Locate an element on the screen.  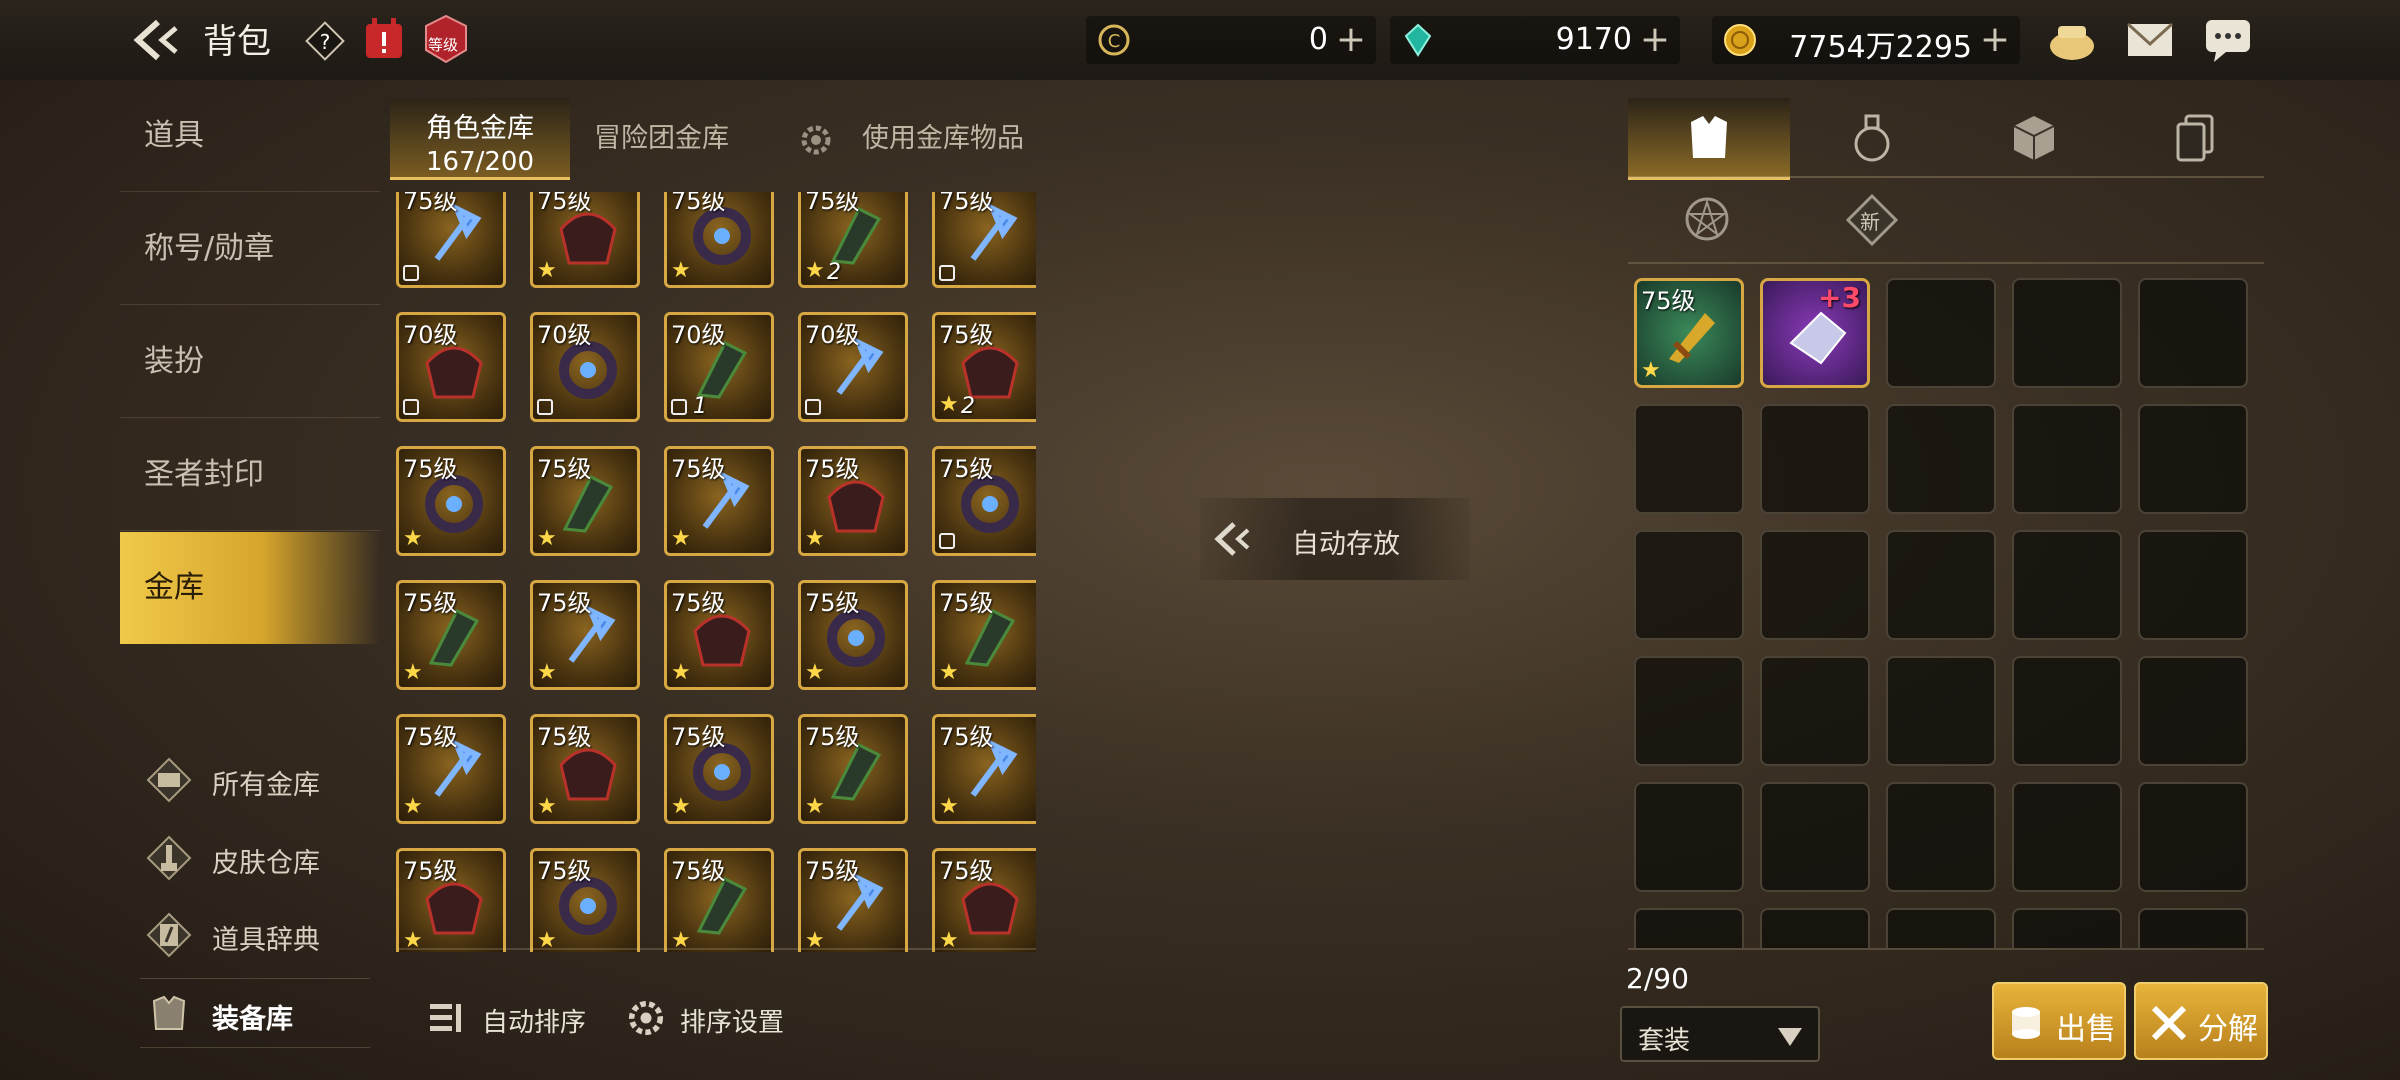
tab-equipment is located at coordinates (1709, 139).